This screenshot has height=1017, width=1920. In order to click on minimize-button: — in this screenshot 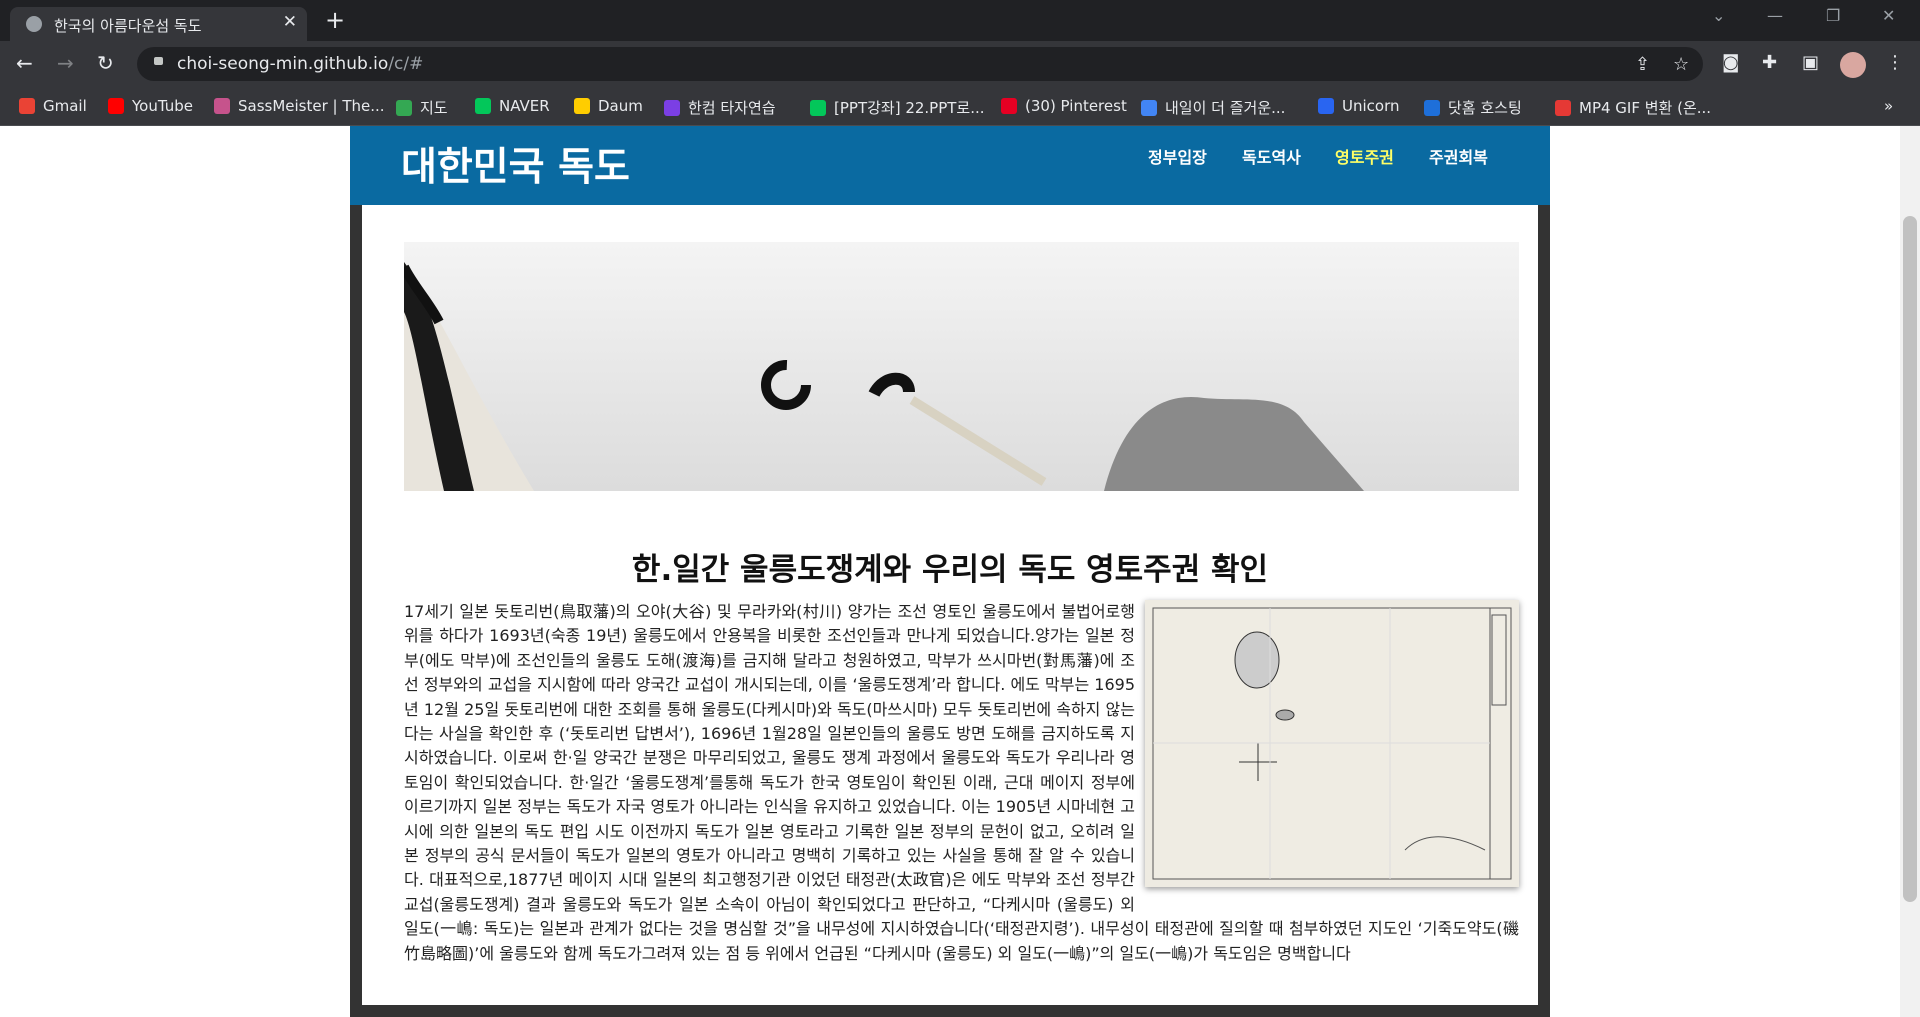, I will do `click(1775, 15)`.